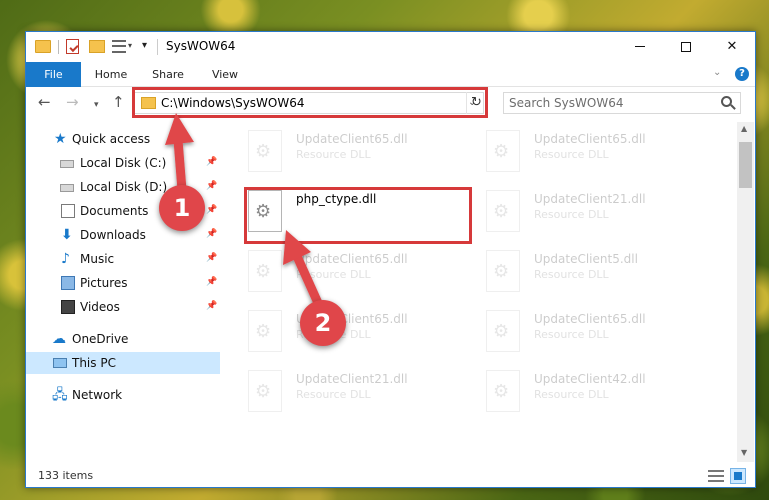 The height and width of the screenshot is (500, 769). I want to click on file-item: UpdateClient42.dll Resource DLL, so click(586, 395).